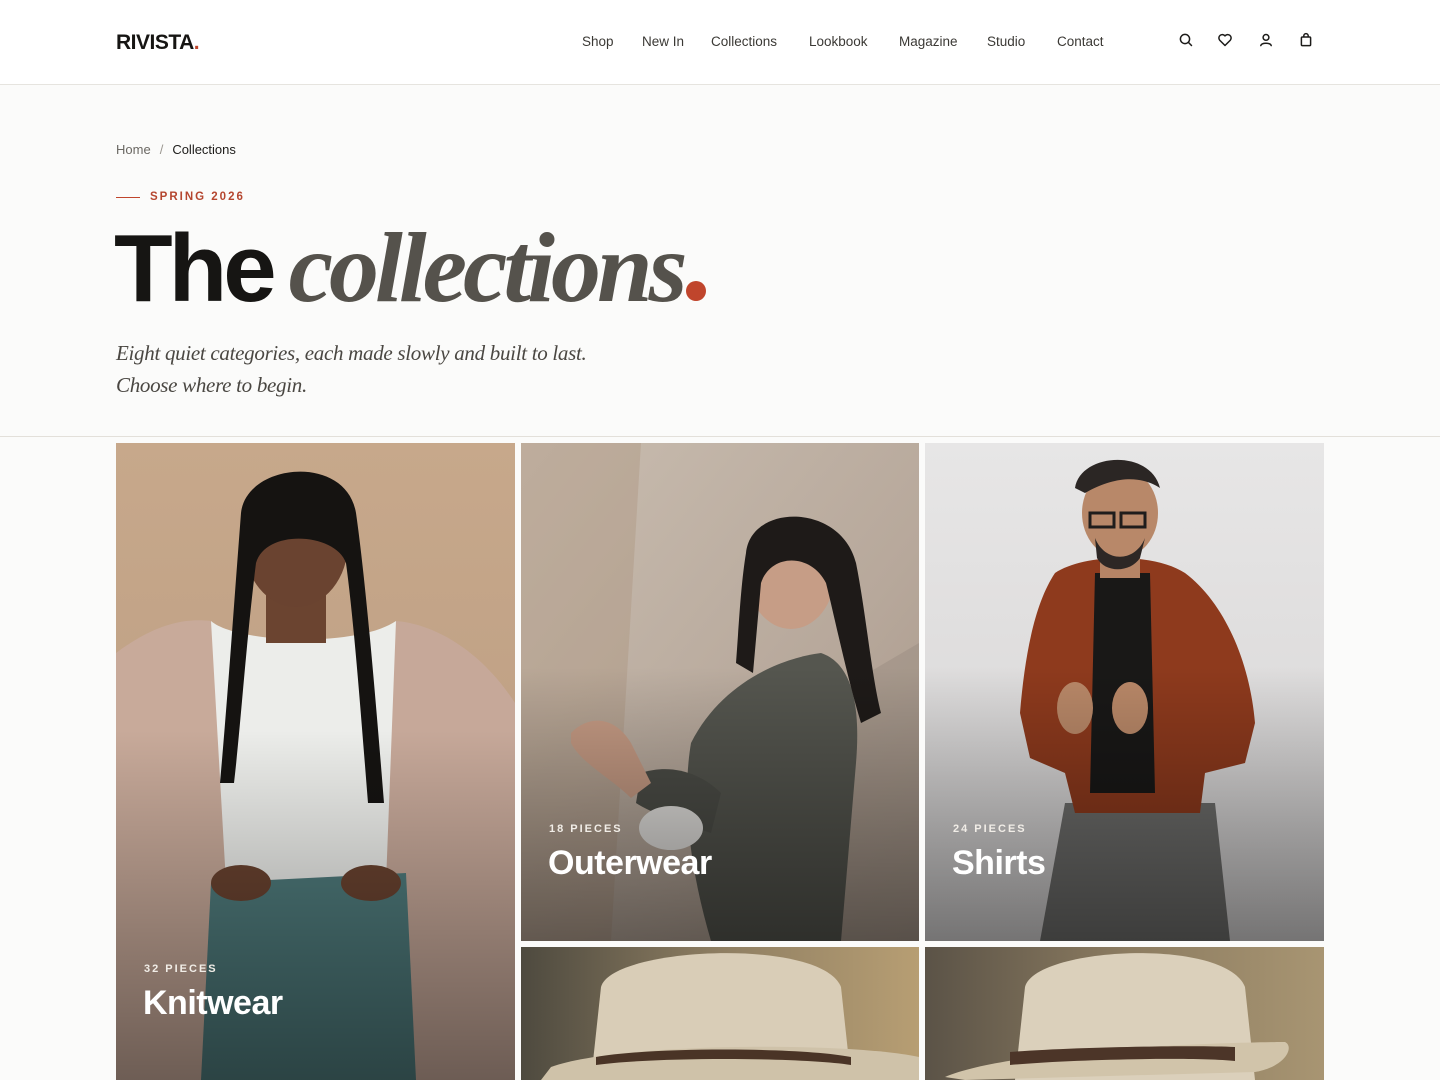 This screenshot has width=1440, height=1080. What do you see at coordinates (155, 42) in the screenshot?
I see `brand-name: RIVISTA` at bounding box center [155, 42].